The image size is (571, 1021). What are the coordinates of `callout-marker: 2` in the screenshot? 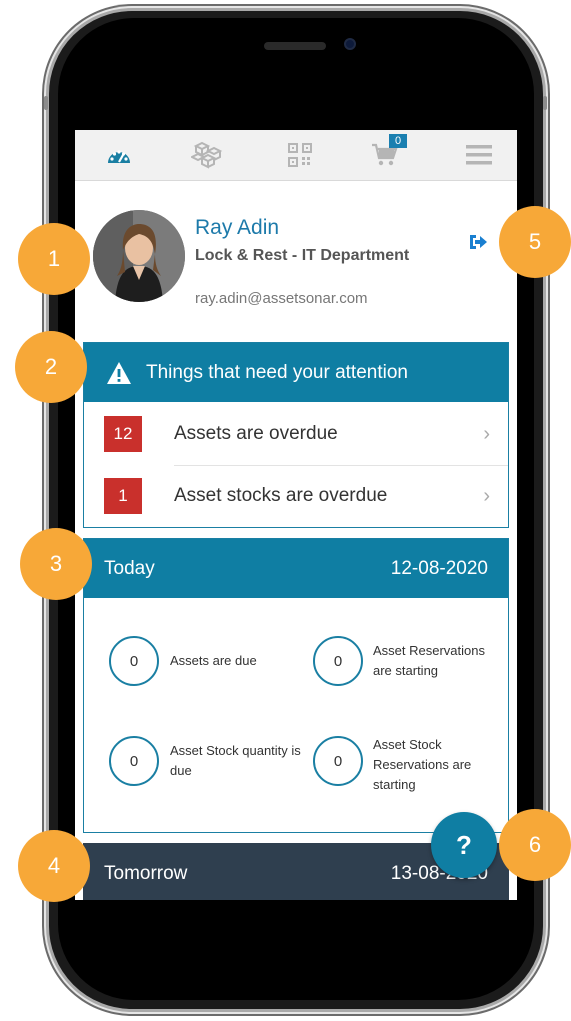 It's located at (51, 367).